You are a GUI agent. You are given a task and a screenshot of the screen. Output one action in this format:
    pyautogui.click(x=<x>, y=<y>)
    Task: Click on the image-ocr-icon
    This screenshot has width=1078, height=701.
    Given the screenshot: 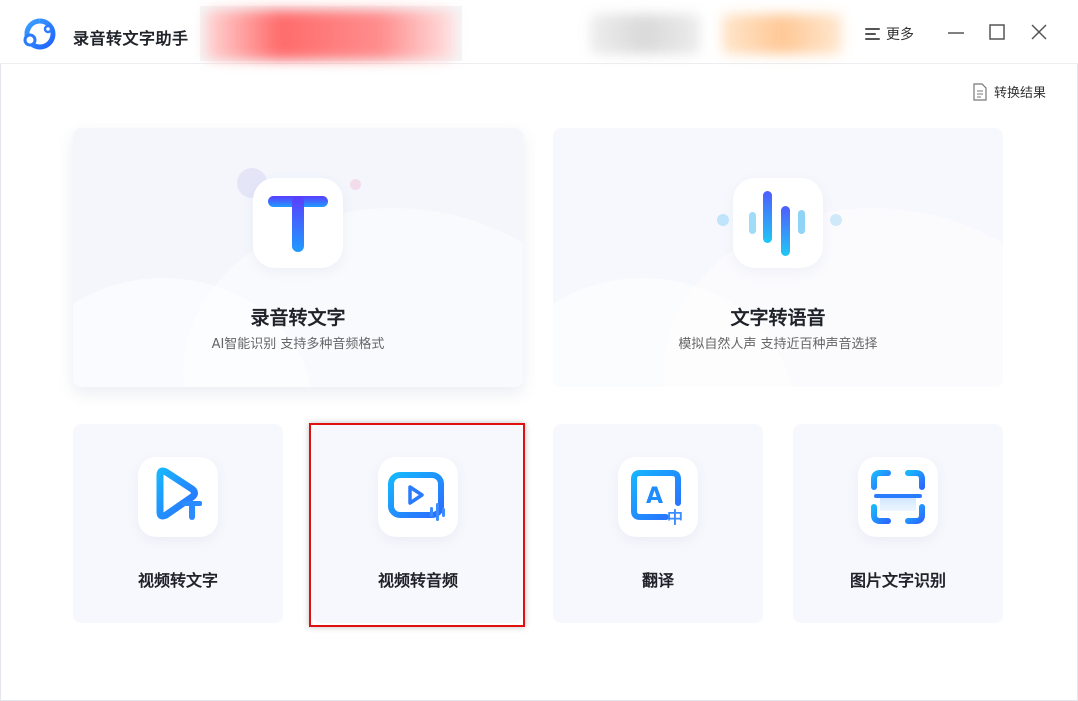 What is the action you would take?
    pyautogui.click(x=898, y=497)
    